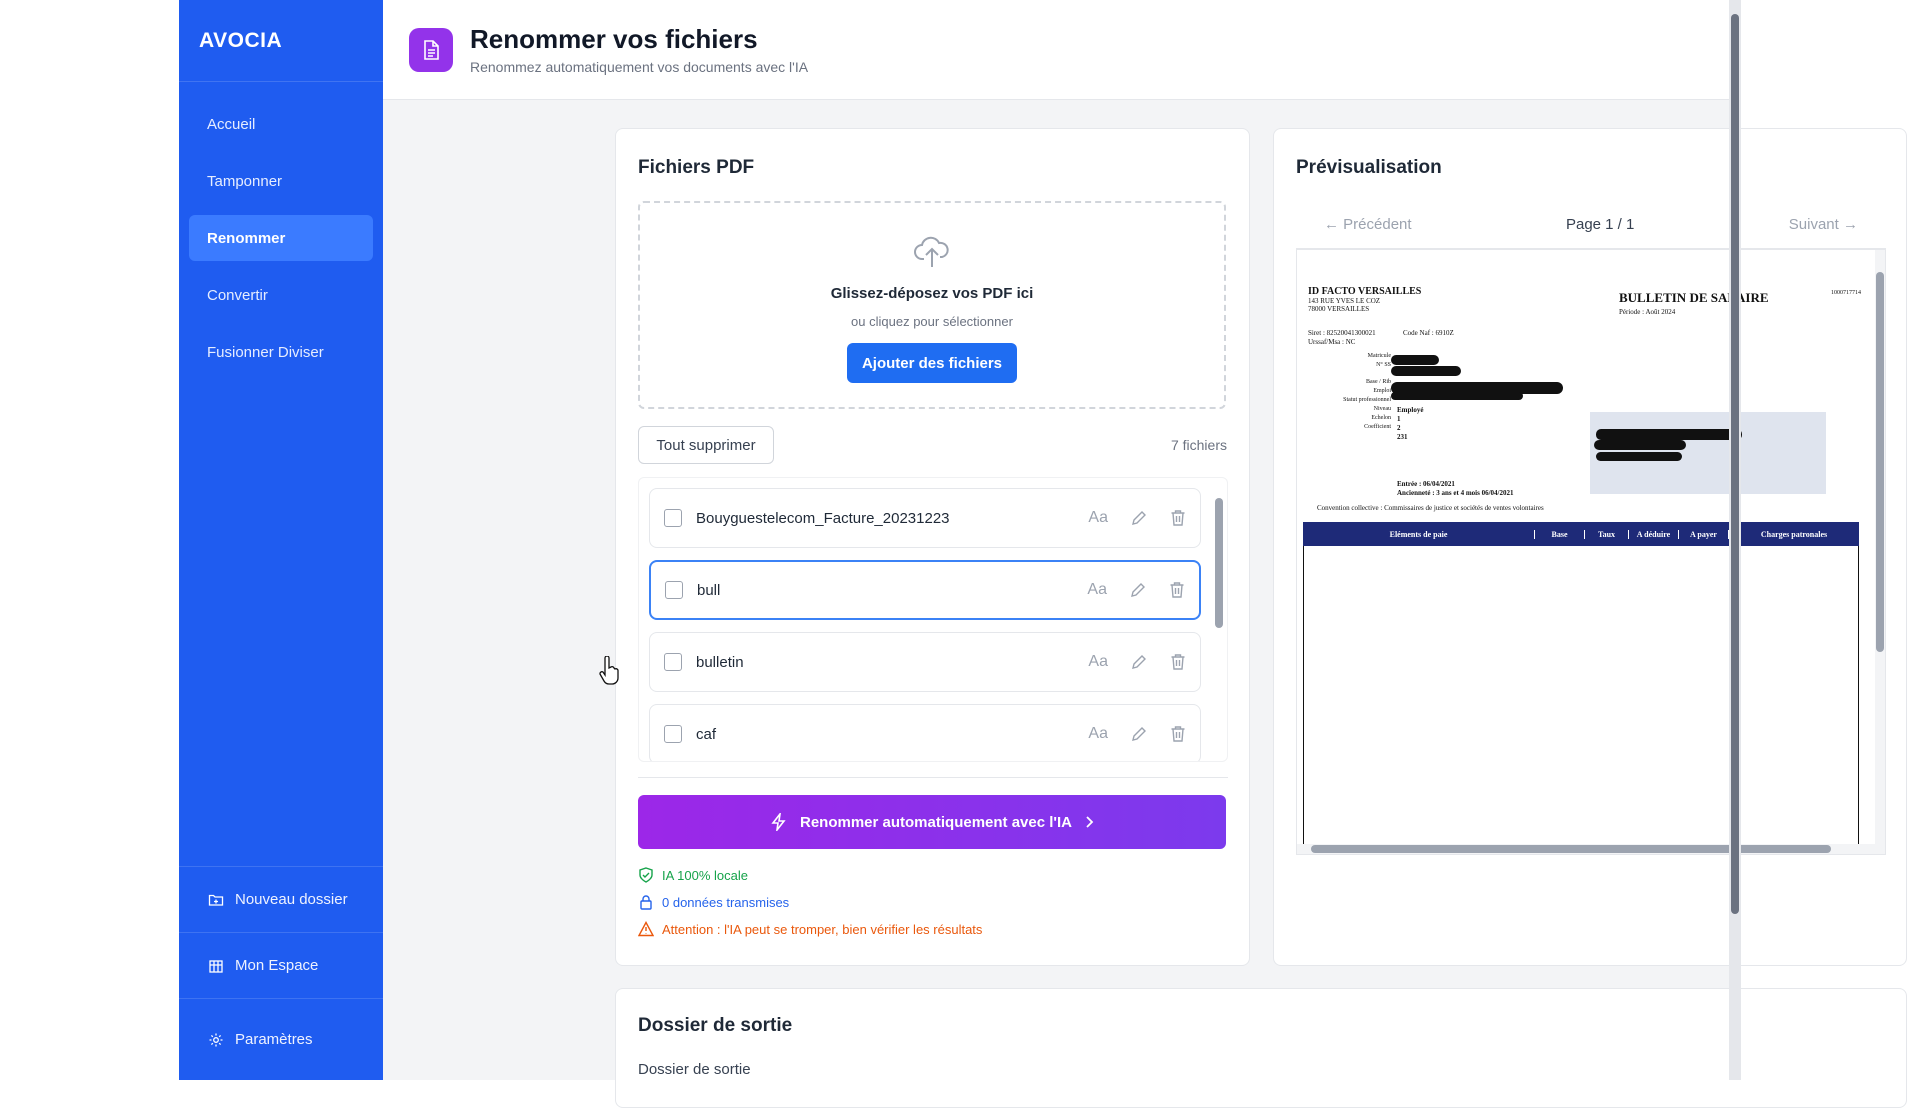  What do you see at coordinates (715, 1025) in the screenshot?
I see `output-card-title: Dossier de sortie` at bounding box center [715, 1025].